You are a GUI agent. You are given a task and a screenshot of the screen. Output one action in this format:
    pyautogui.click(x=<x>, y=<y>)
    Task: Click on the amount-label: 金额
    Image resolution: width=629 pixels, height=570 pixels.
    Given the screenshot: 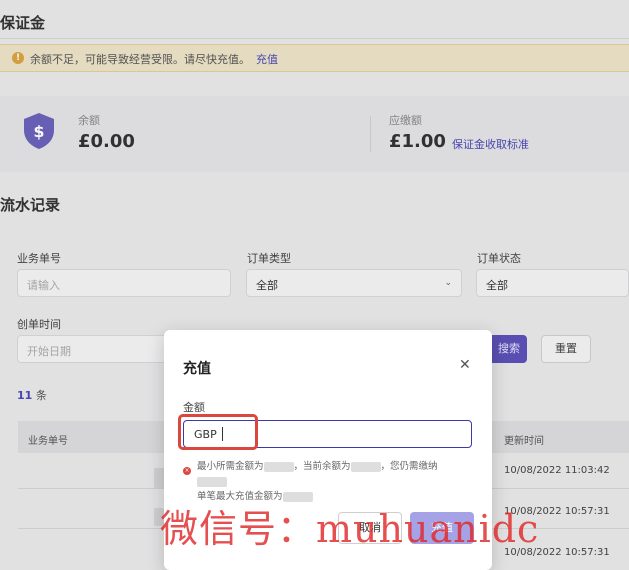 What is the action you would take?
    pyautogui.click(x=194, y=407)
    